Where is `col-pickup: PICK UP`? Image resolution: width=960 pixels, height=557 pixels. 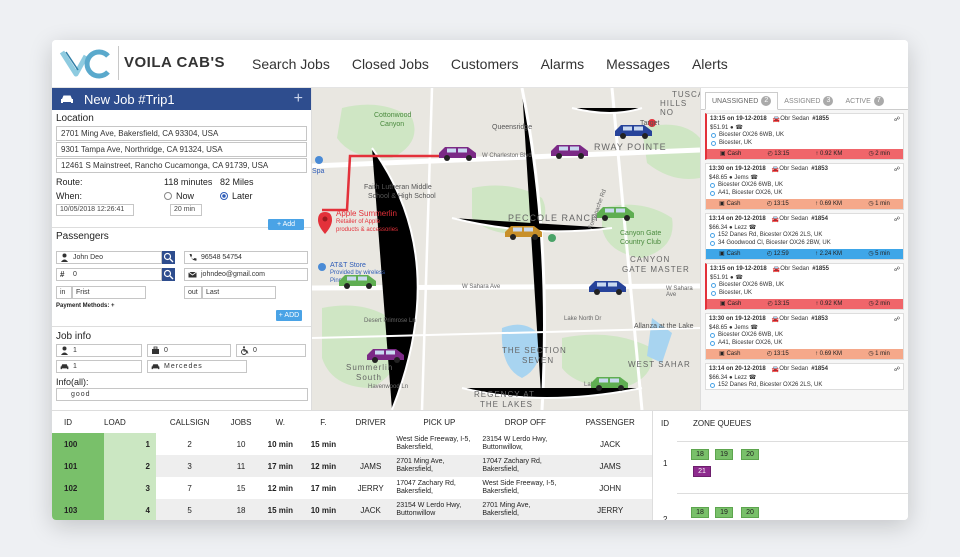 col-pickup: PICK UP is located at coordinates (439, 422).